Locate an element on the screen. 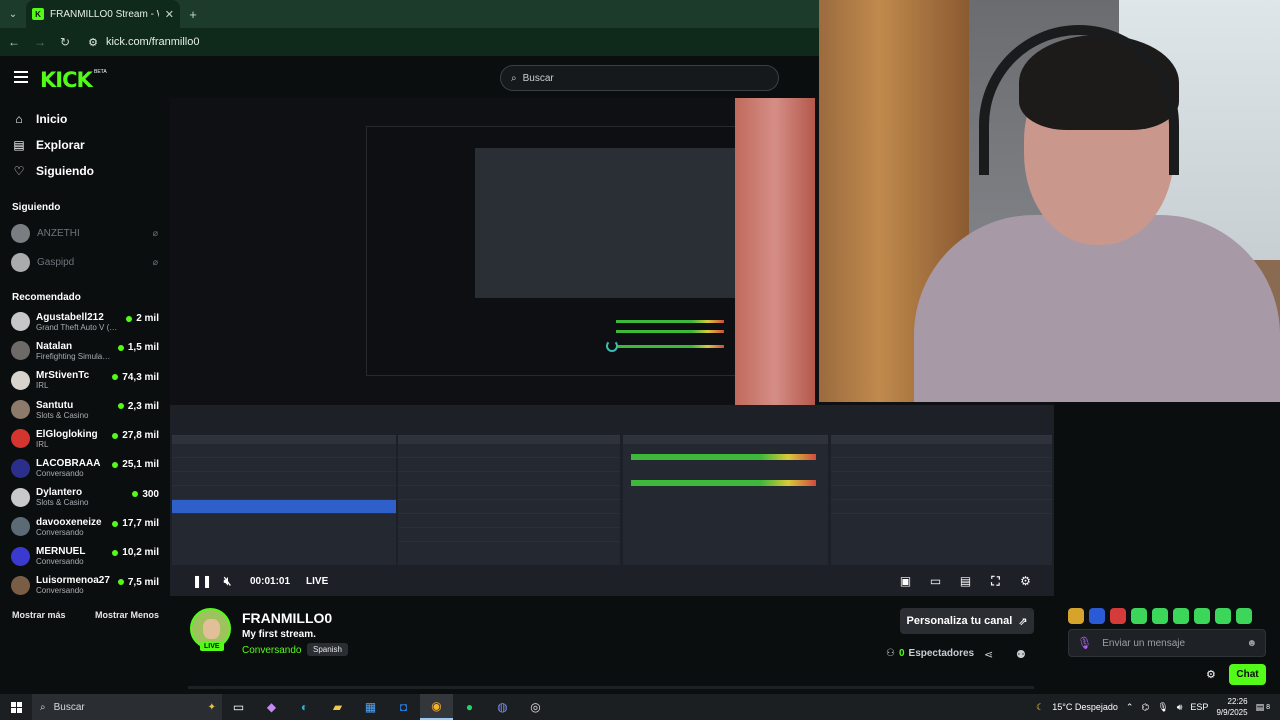 The image size is (1280, 720). browser-tab: K FRANMILLO0 Stream - Watch L ✕ is located at coordinates (103, 14).